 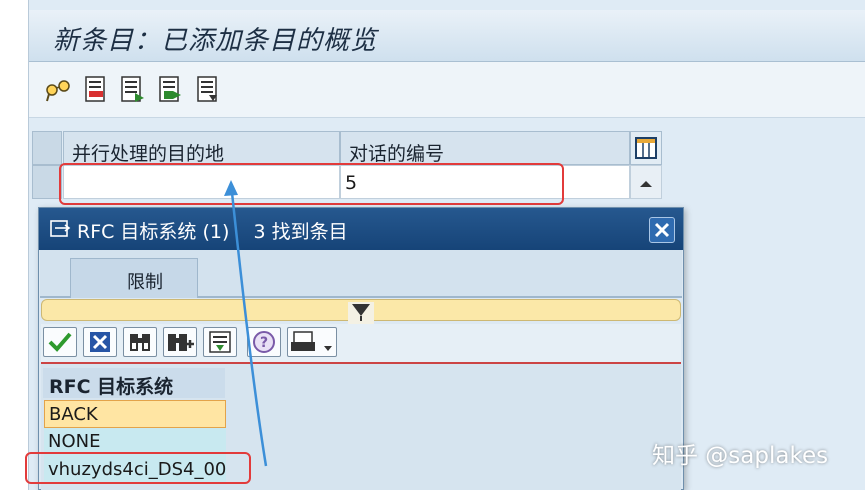 I want to click on page-title: 新条目：已添加条目的概览, so click(x=215, y=41).